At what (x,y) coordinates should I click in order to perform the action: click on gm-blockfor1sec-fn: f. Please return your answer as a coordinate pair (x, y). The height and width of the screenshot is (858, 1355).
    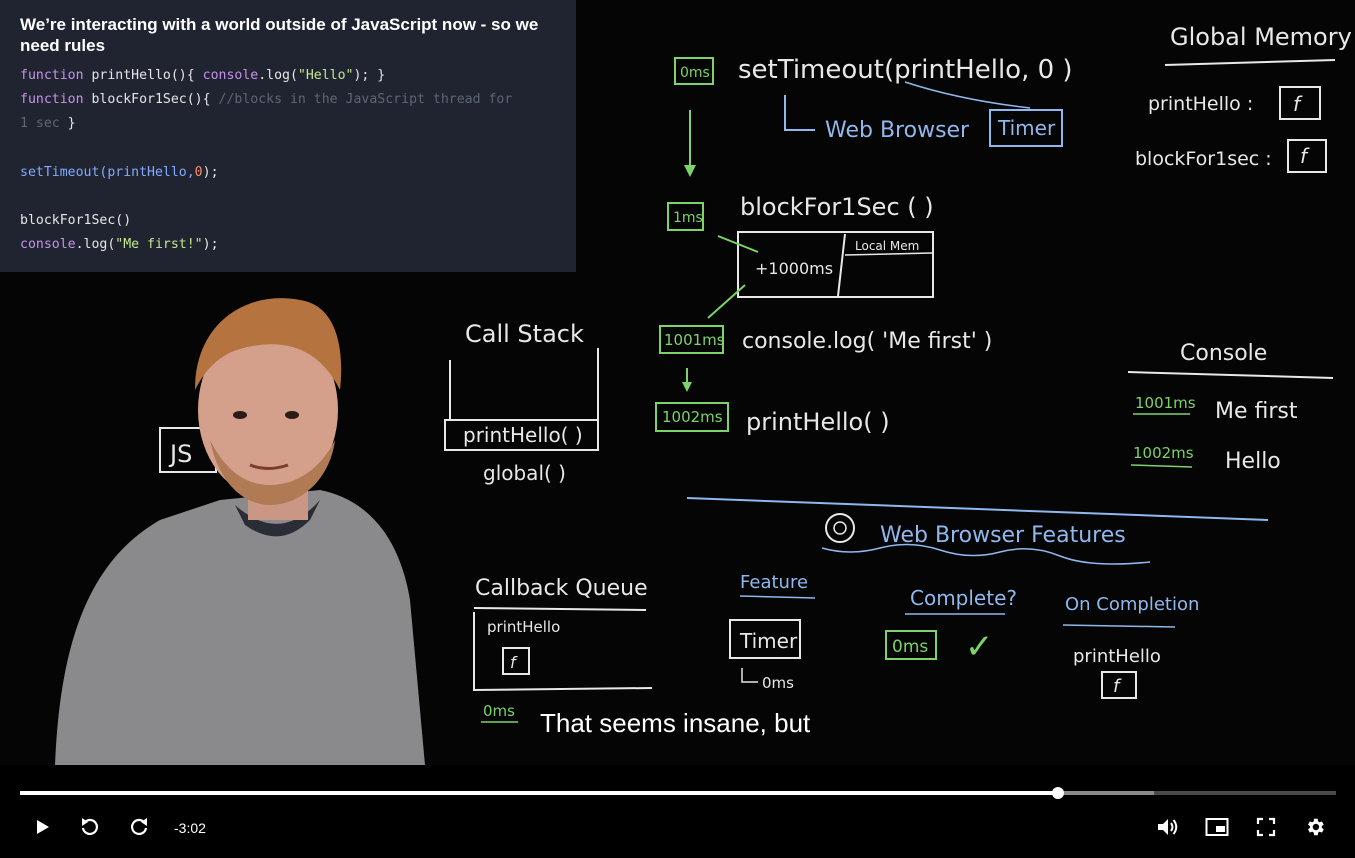
    Looking at the image, I should click on (1305, 156).